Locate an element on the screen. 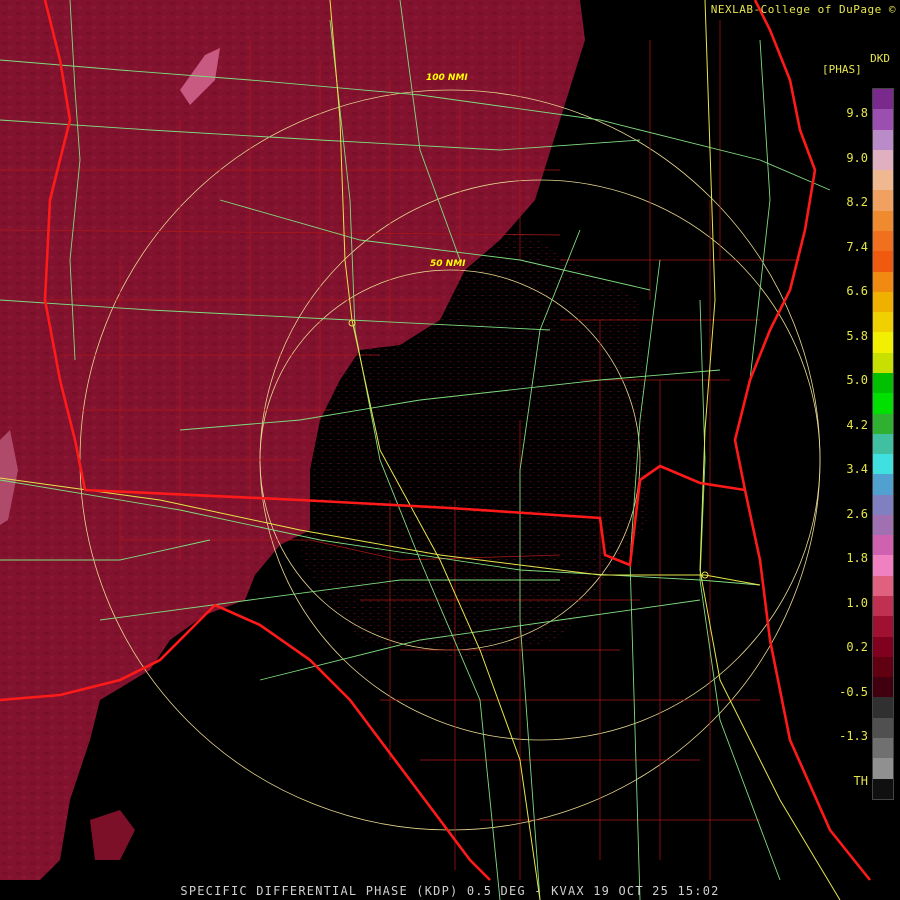 The image size is (900, 900). color-scale-tick-label: 7.4 is located at coordinates (857, 246).